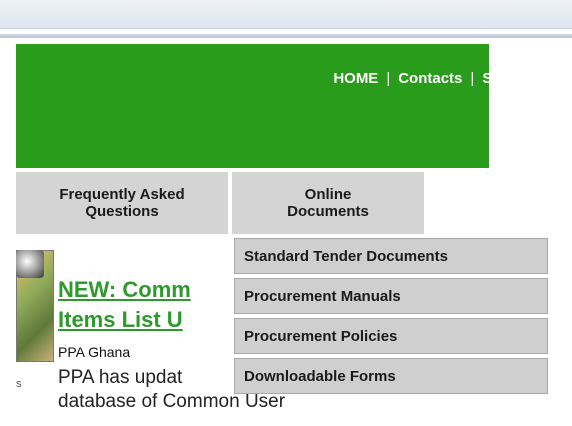 The height and width of the screenshot is (426, 572). Describe the element at coordinates (328, 211) in the screenshot. I see `tab-online-label-line2: Documents` at that location.